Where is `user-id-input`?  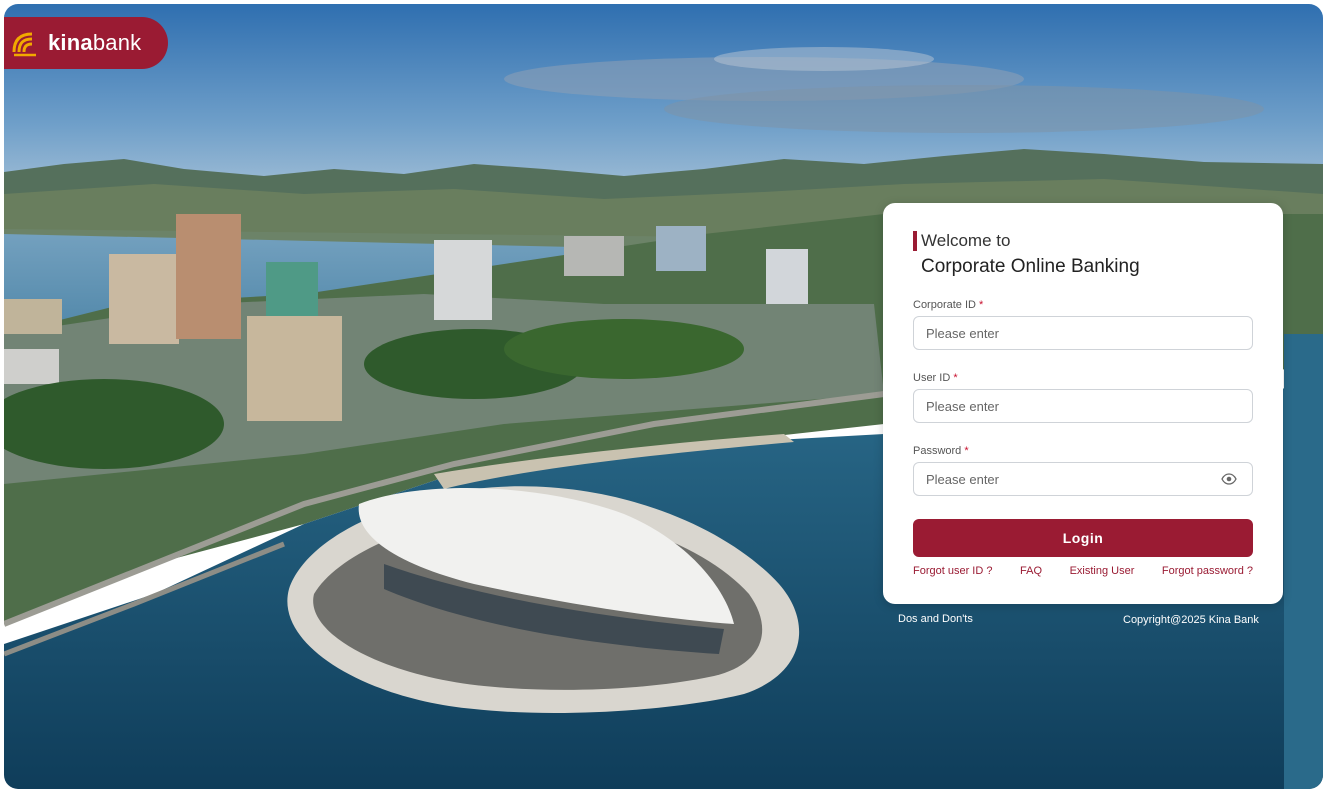
user-id-input is located at coordinates (1083, 406).